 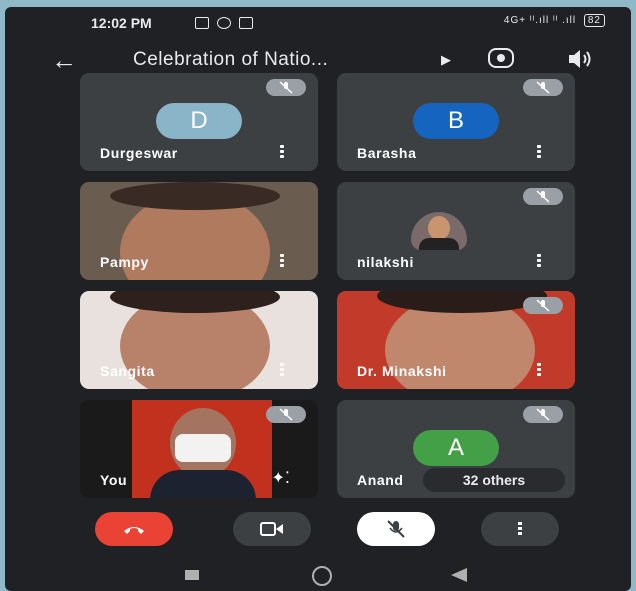 I want to click on profile-photo, so click(x=439, y=231).